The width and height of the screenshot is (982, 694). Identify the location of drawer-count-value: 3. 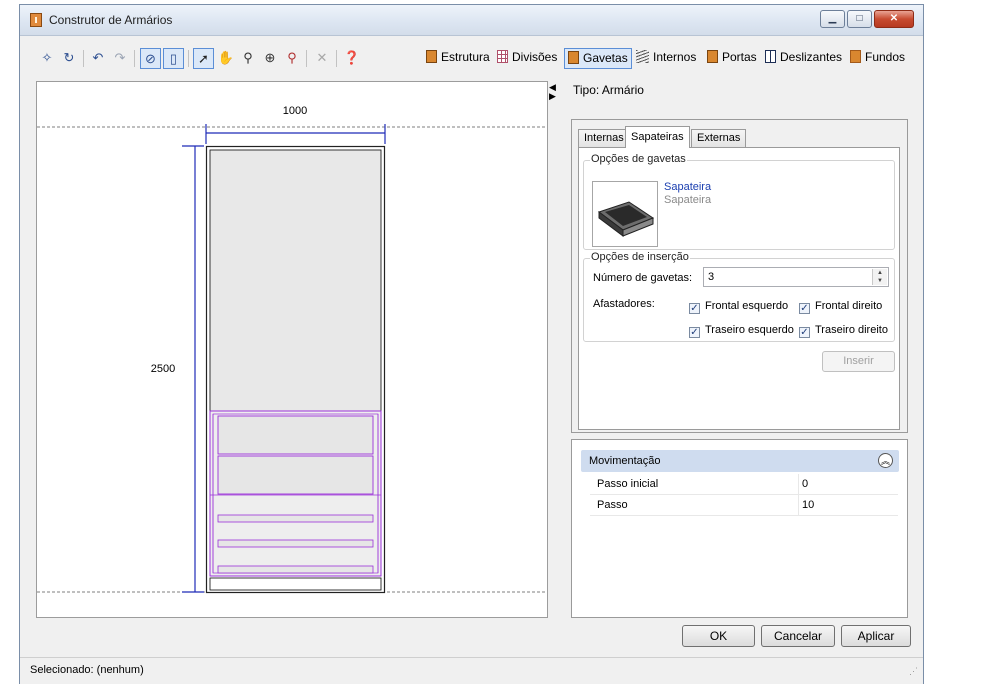
(711, 277).